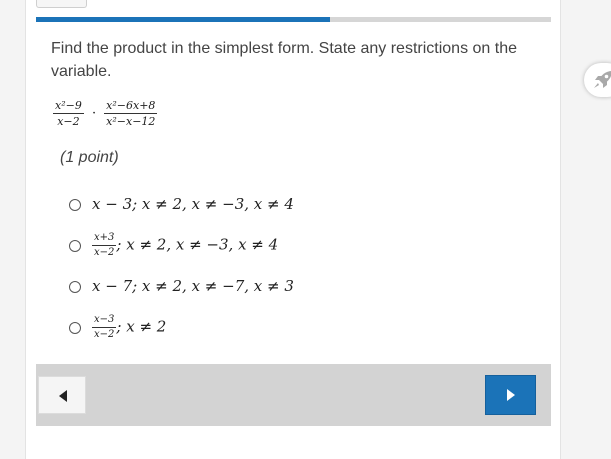  What do you see at coordinates (68, 106) in the screenshot?
I see `first-numerator: x²−9` at bounding box center [68, 106].